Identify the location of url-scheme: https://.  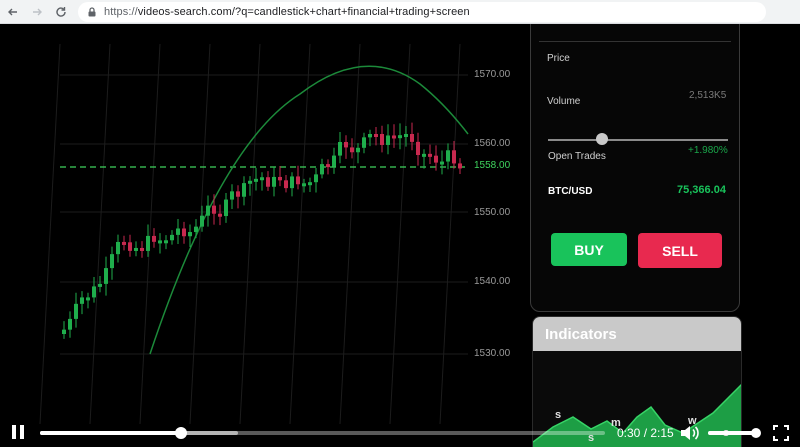
(121, 12).